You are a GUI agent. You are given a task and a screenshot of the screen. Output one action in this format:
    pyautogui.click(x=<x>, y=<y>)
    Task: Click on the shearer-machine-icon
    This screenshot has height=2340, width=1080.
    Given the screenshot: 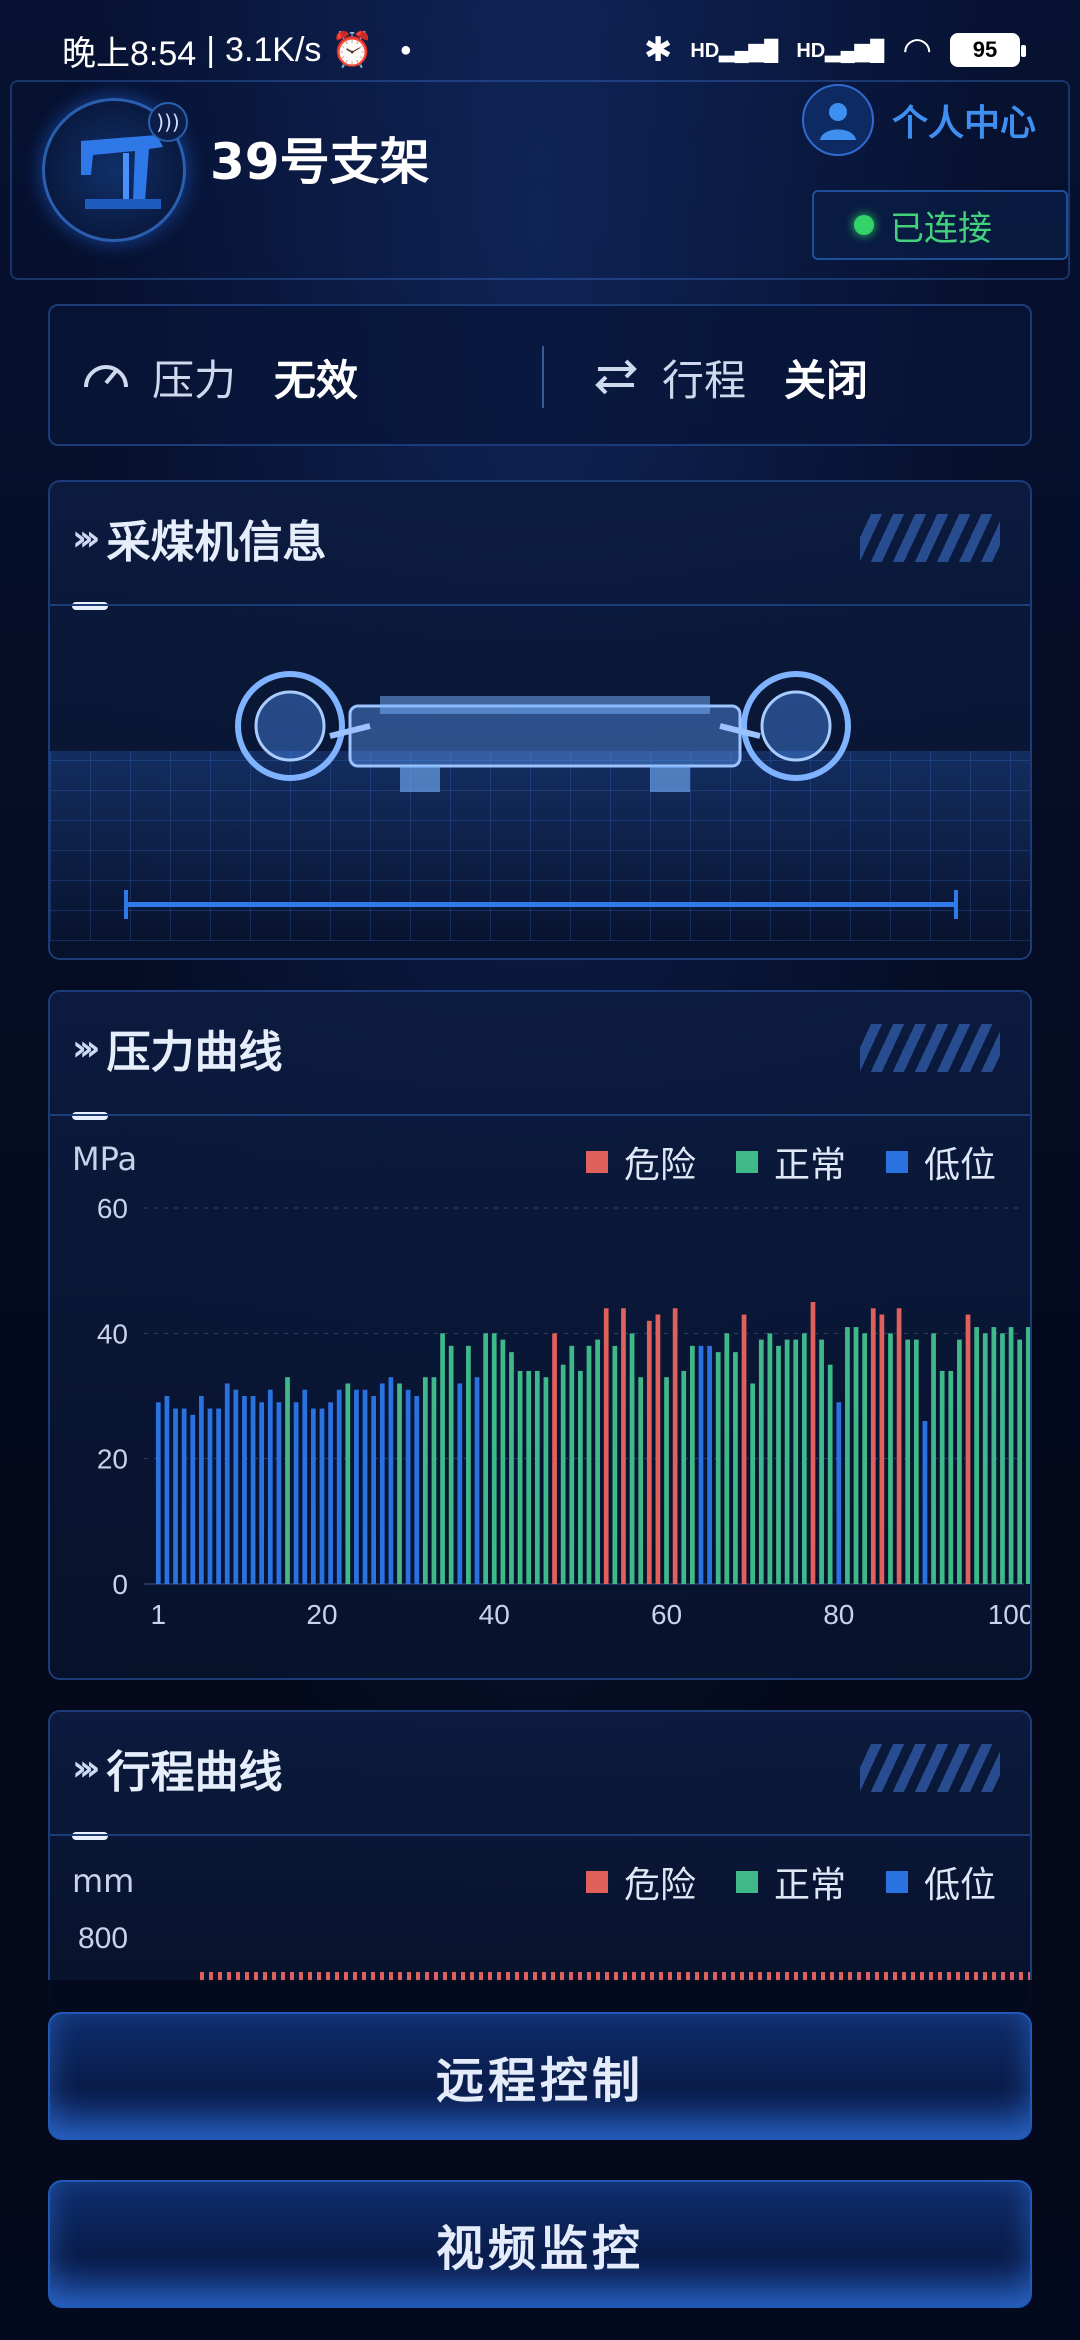 What is the action you would take?
    pyautogui.click(x=543, y=731)
    